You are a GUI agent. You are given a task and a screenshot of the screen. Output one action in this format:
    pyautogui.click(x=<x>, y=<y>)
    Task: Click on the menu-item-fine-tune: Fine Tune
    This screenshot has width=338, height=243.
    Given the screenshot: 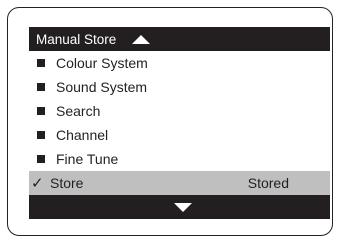 What is the action you would take?
    pyautogui.click(x=179, y=159)
    